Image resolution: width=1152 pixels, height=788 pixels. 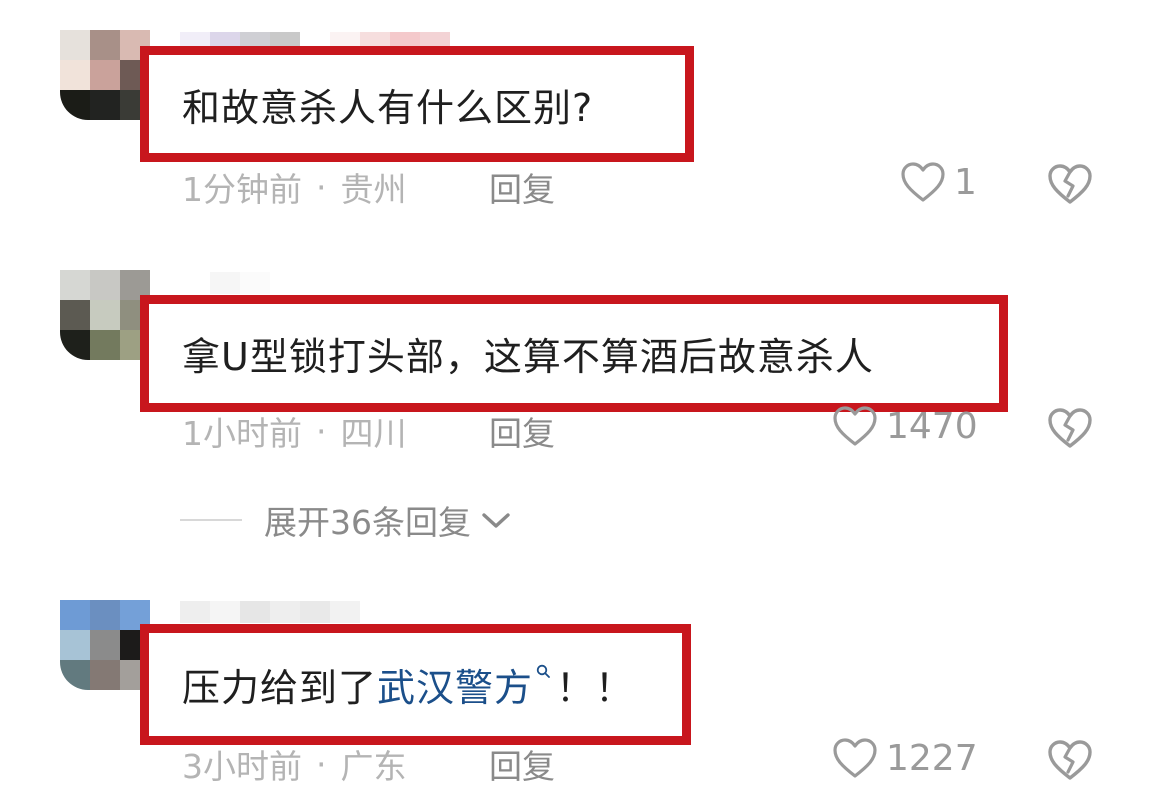 What do you see at coordinates (367, 522) in the screenshot?
I see `expand-replies-label: 展开36条回复` at bounding box center [367, 522].